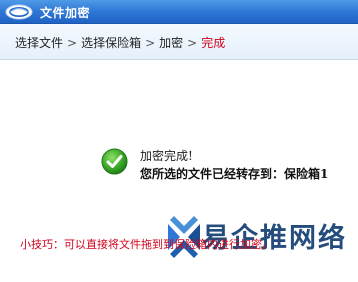  What do you see at coordinates (39, 43) in the screenshot?
I see `step-select-file: 选择文件` at bounding box center [39, 43].